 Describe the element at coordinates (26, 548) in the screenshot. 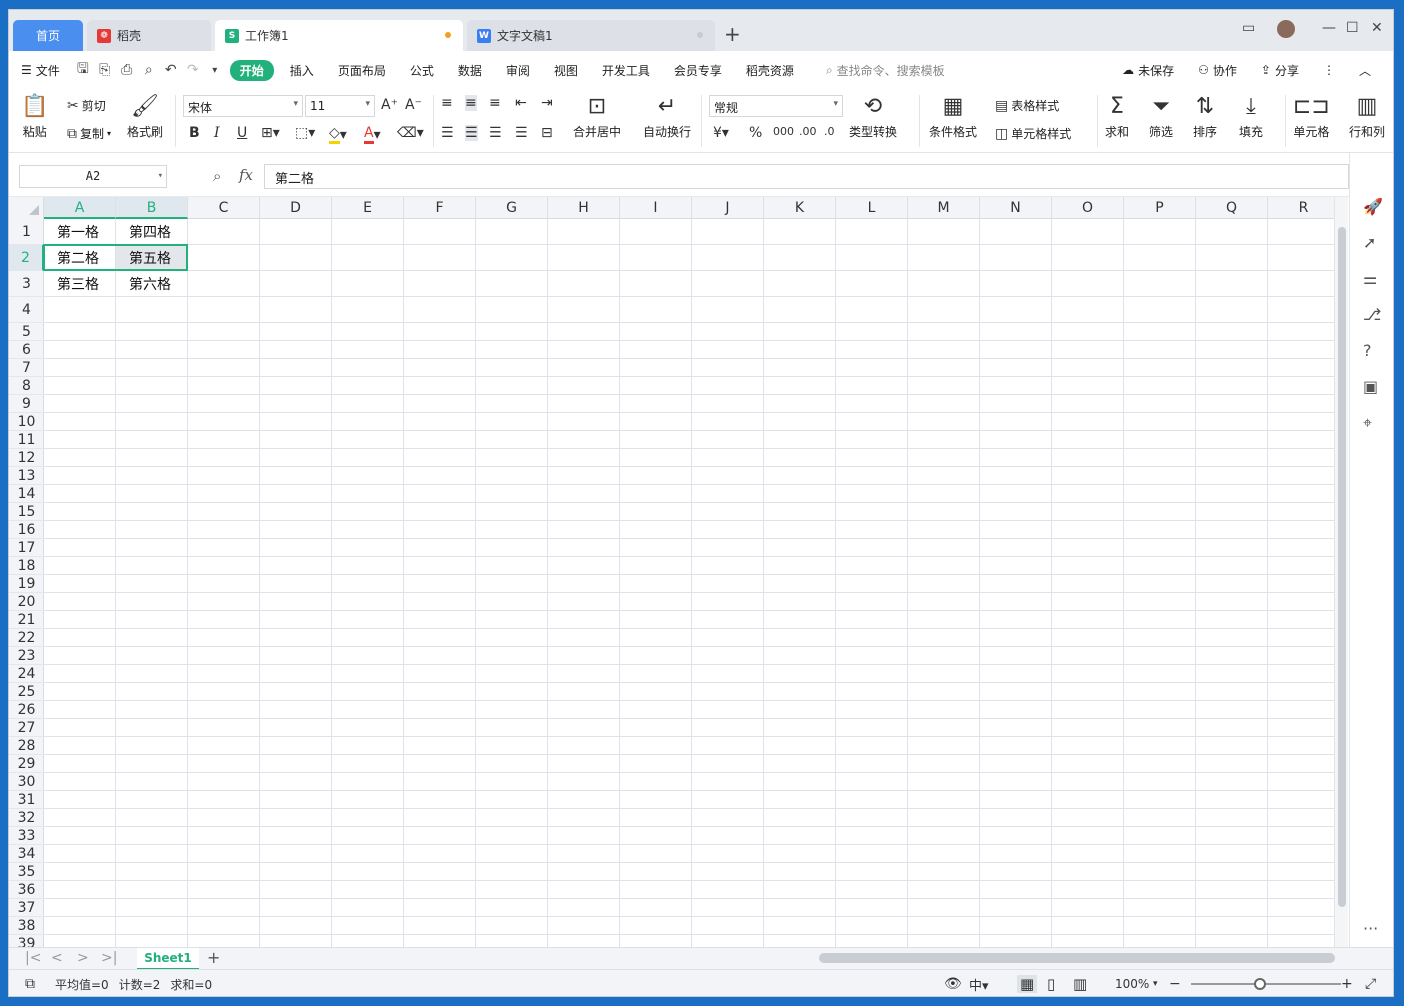

I see `row-header-17: 17` at that location.